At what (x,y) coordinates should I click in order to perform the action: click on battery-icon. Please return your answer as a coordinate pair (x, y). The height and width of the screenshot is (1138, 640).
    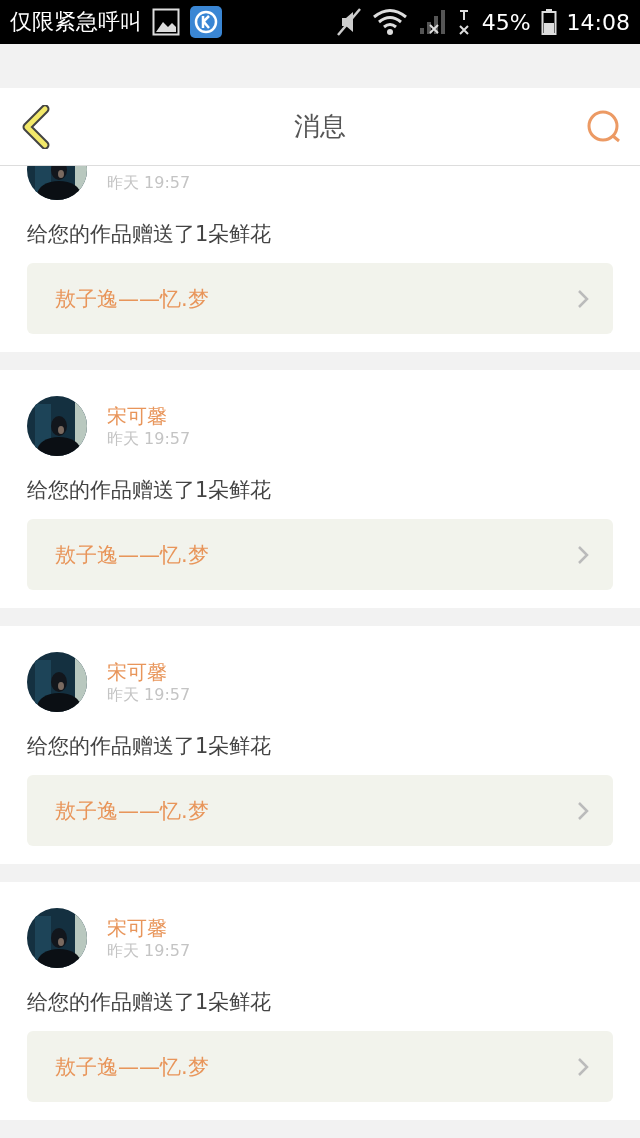
    Looking at the image, I should click on (548, 22).